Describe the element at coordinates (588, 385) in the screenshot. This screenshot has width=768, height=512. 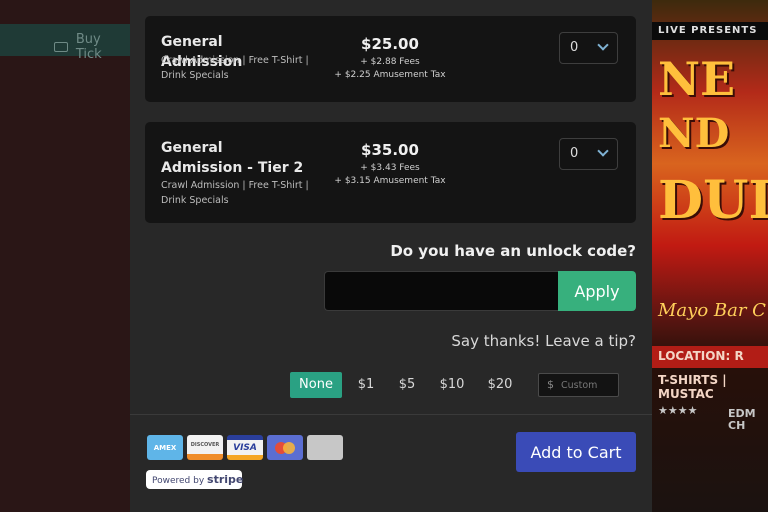
I see `custom-tip-input` at that location.